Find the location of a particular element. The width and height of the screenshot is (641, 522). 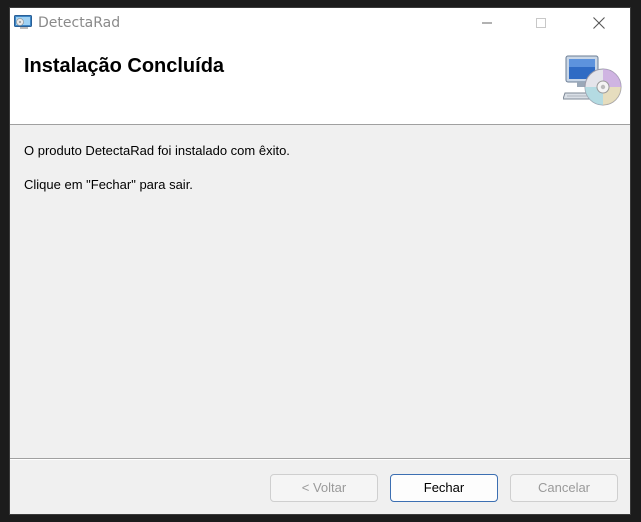

finish-close-button: Fechar is located at coordinates (444, 488).